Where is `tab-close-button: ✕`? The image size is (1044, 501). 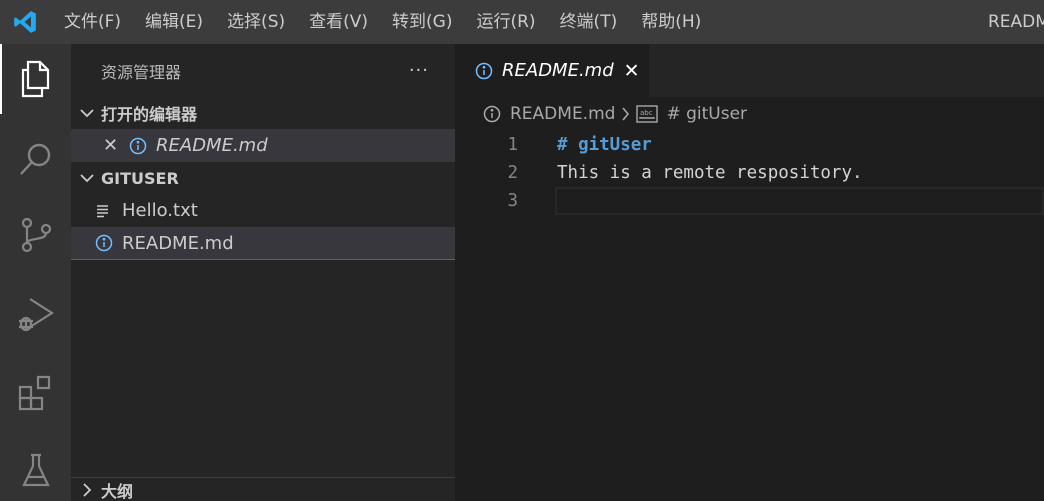
tab-close-button: ✕ is located at coordinates (632, 71).